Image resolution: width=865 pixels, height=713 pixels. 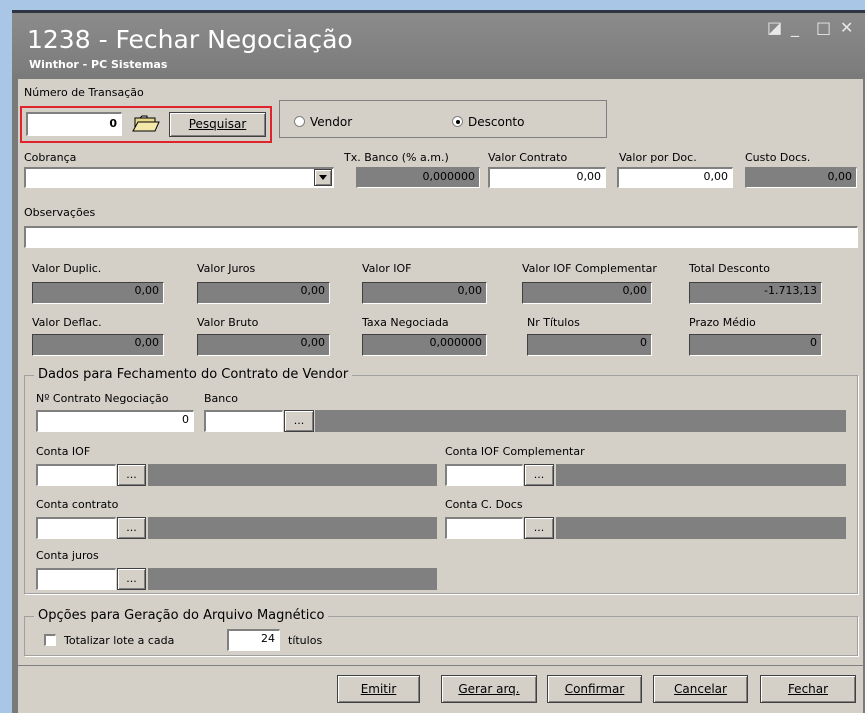 What do you see at coordinates (823, 28) in the screenshot?
I see `maximize-icon: □` at bounding box center [823, 28].